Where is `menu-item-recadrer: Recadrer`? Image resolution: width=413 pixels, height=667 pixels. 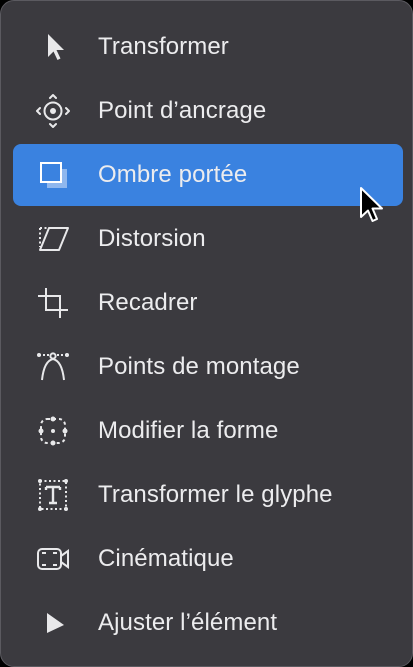
menu-item-recadrer: Recadrer is located at coordinates (208, 303).